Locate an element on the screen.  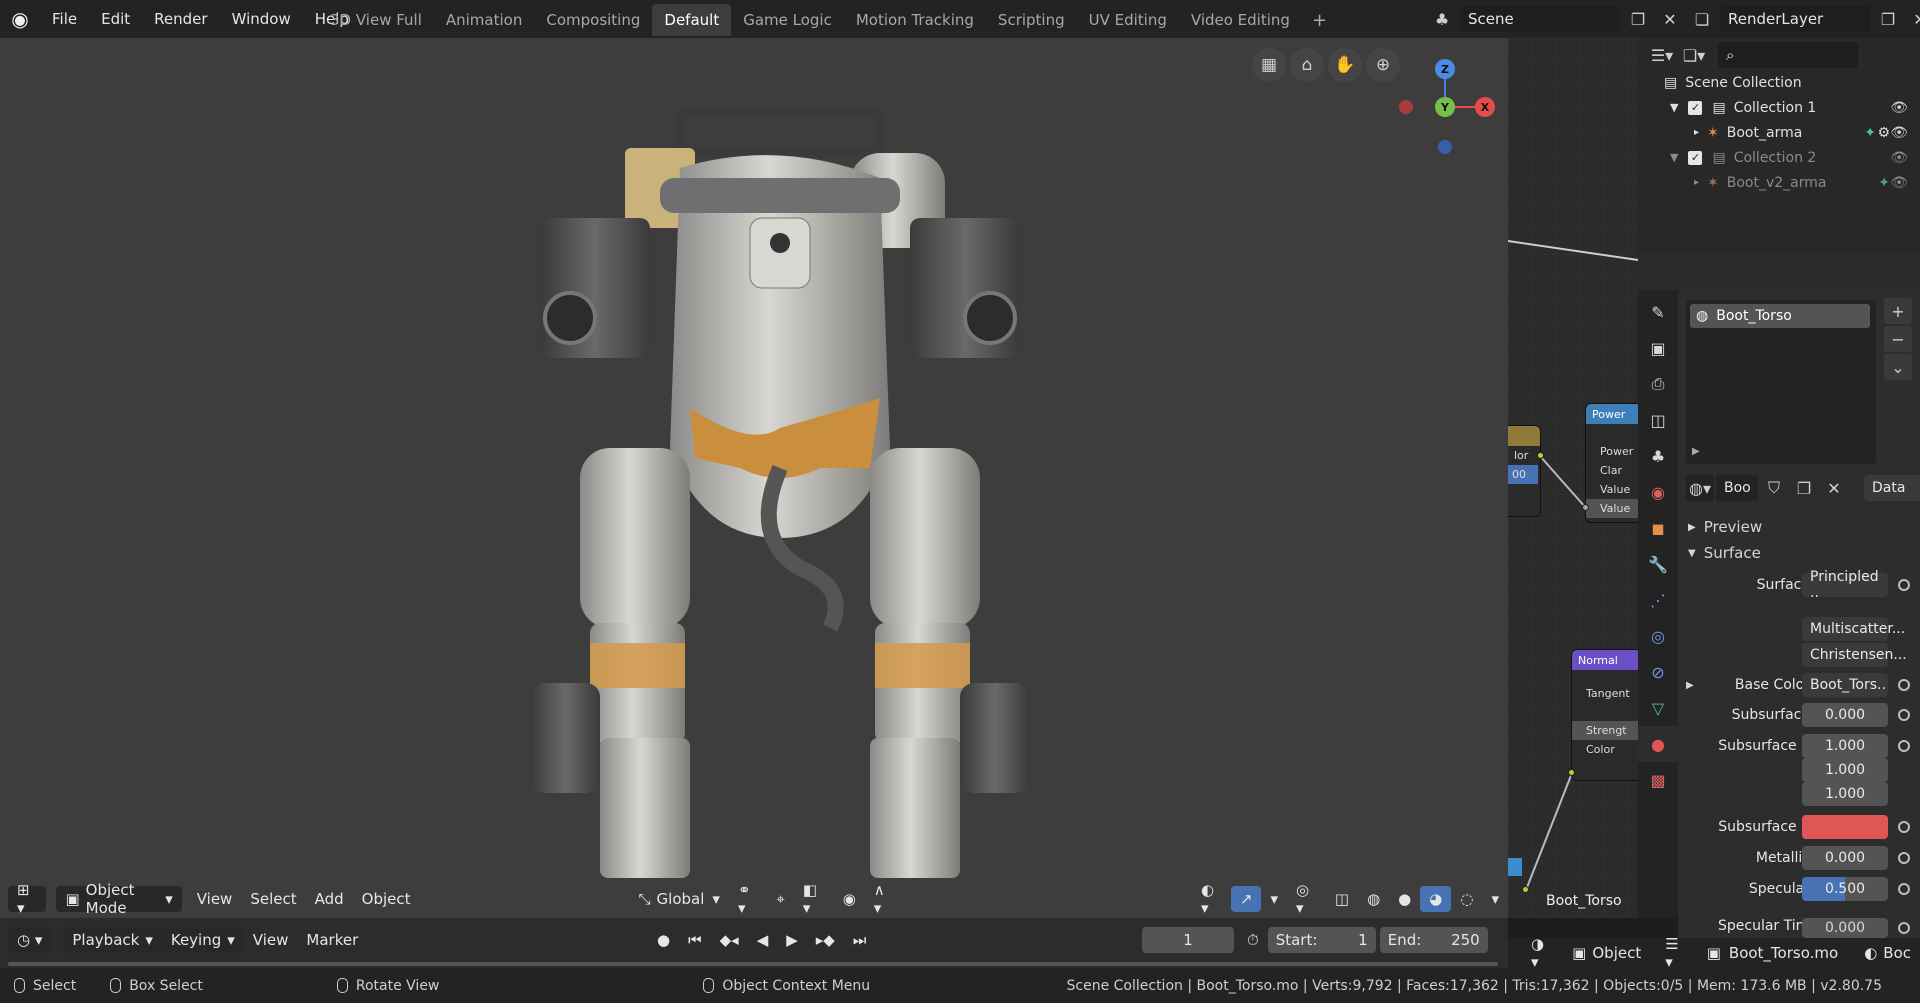
remove-slot-icon: − is located at coordinates (1898, 339).